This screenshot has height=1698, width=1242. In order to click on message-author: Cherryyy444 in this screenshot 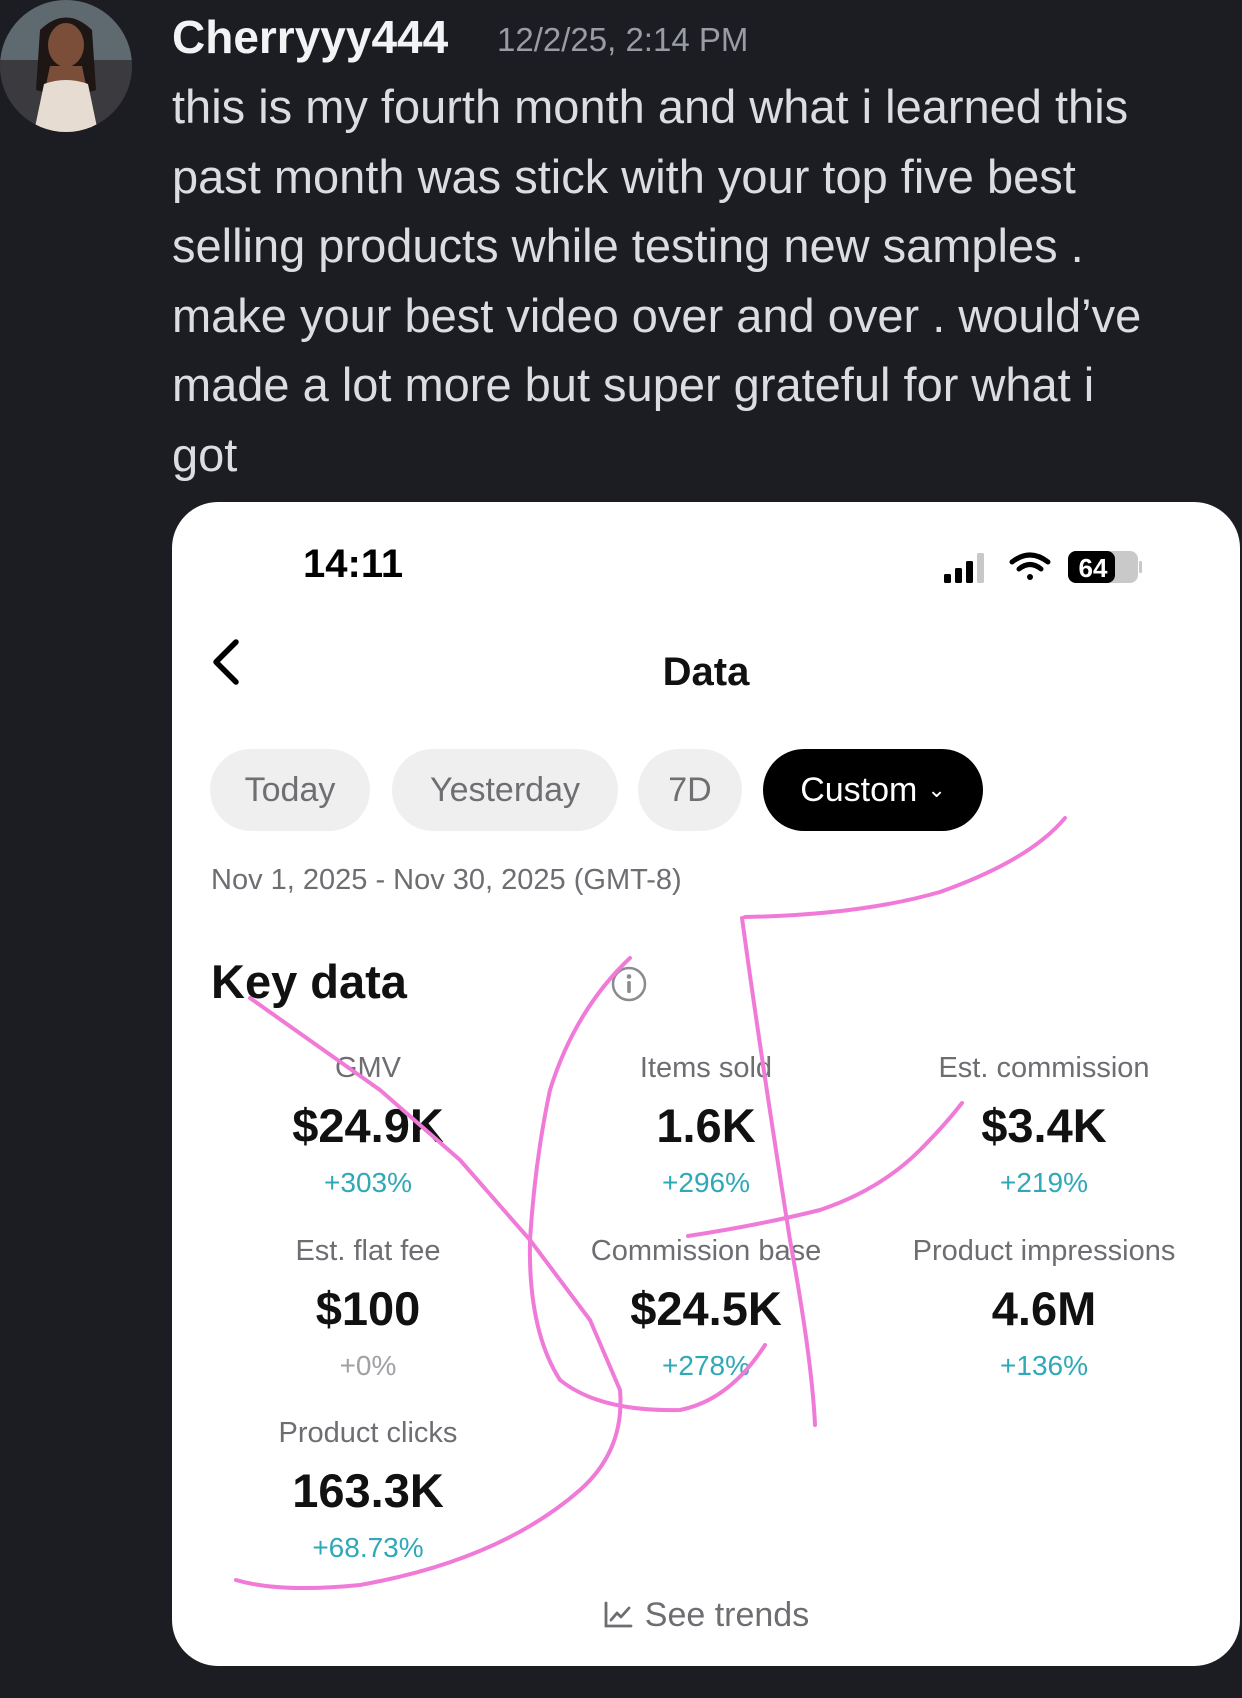, I will do `click(310, 37)`.